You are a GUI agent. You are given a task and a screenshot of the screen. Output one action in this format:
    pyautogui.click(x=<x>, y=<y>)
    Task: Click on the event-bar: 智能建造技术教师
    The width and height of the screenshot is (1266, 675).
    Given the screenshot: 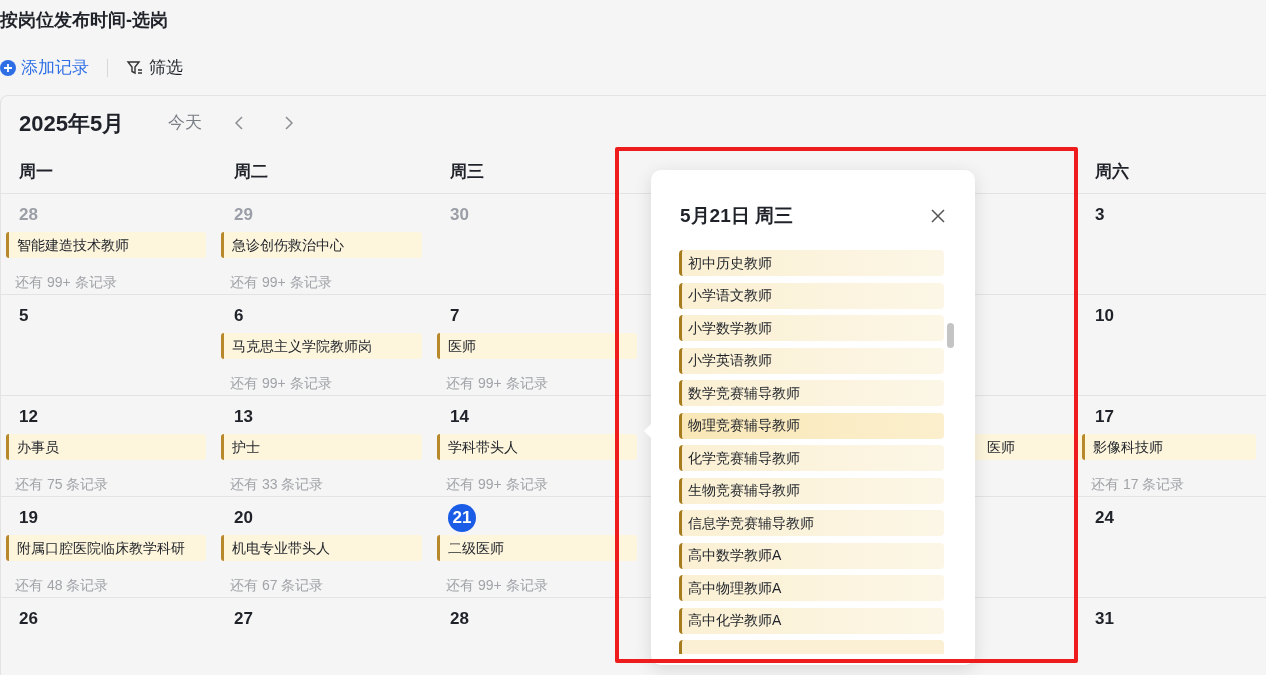 What is the action you would take?
    pyautogui.click(x=106, y=245)
    